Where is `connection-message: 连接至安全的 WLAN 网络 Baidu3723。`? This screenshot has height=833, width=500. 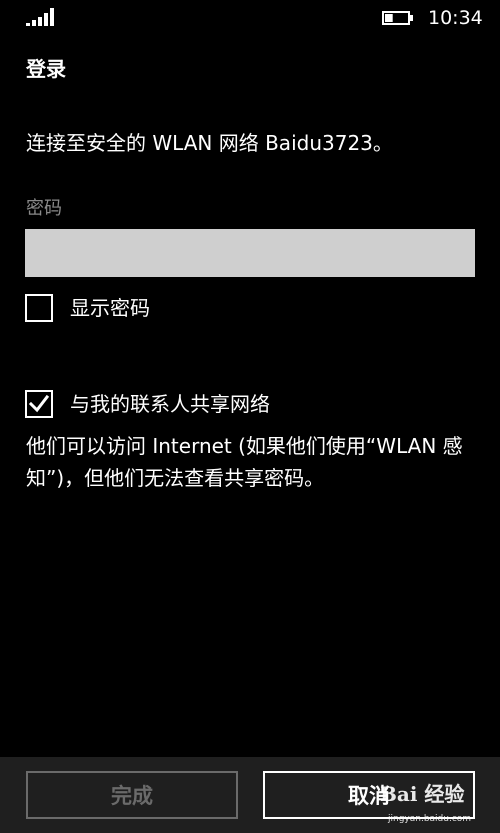
connection-message: 连接至安全的 WLAN 网络 Baidu3723。 is located at coordinates (209, 143).